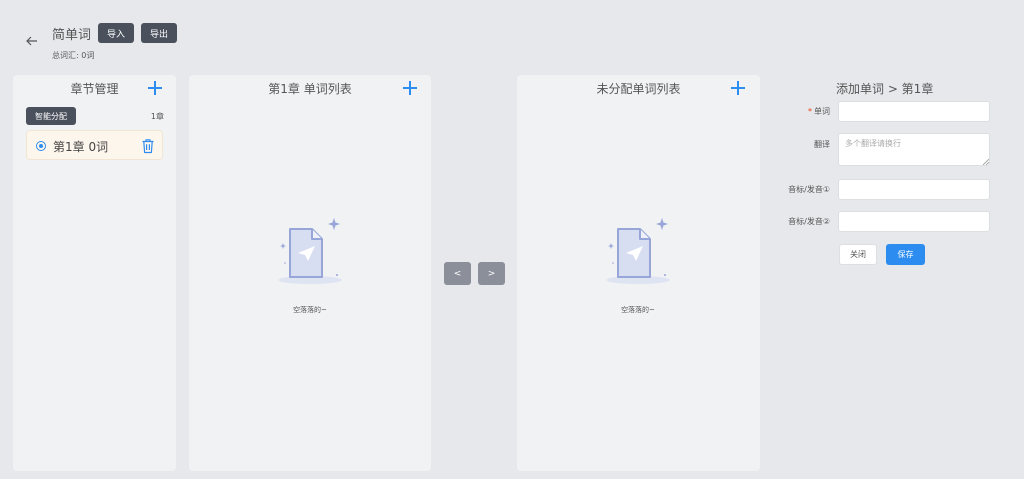 Image resolution: width=1024 pixels, height=479 pixels. What do you see at coordinates (638, 310) in the screenshot?
I see `unassigned-empty-text: 空落落的~` at bounding box center [638, 310].